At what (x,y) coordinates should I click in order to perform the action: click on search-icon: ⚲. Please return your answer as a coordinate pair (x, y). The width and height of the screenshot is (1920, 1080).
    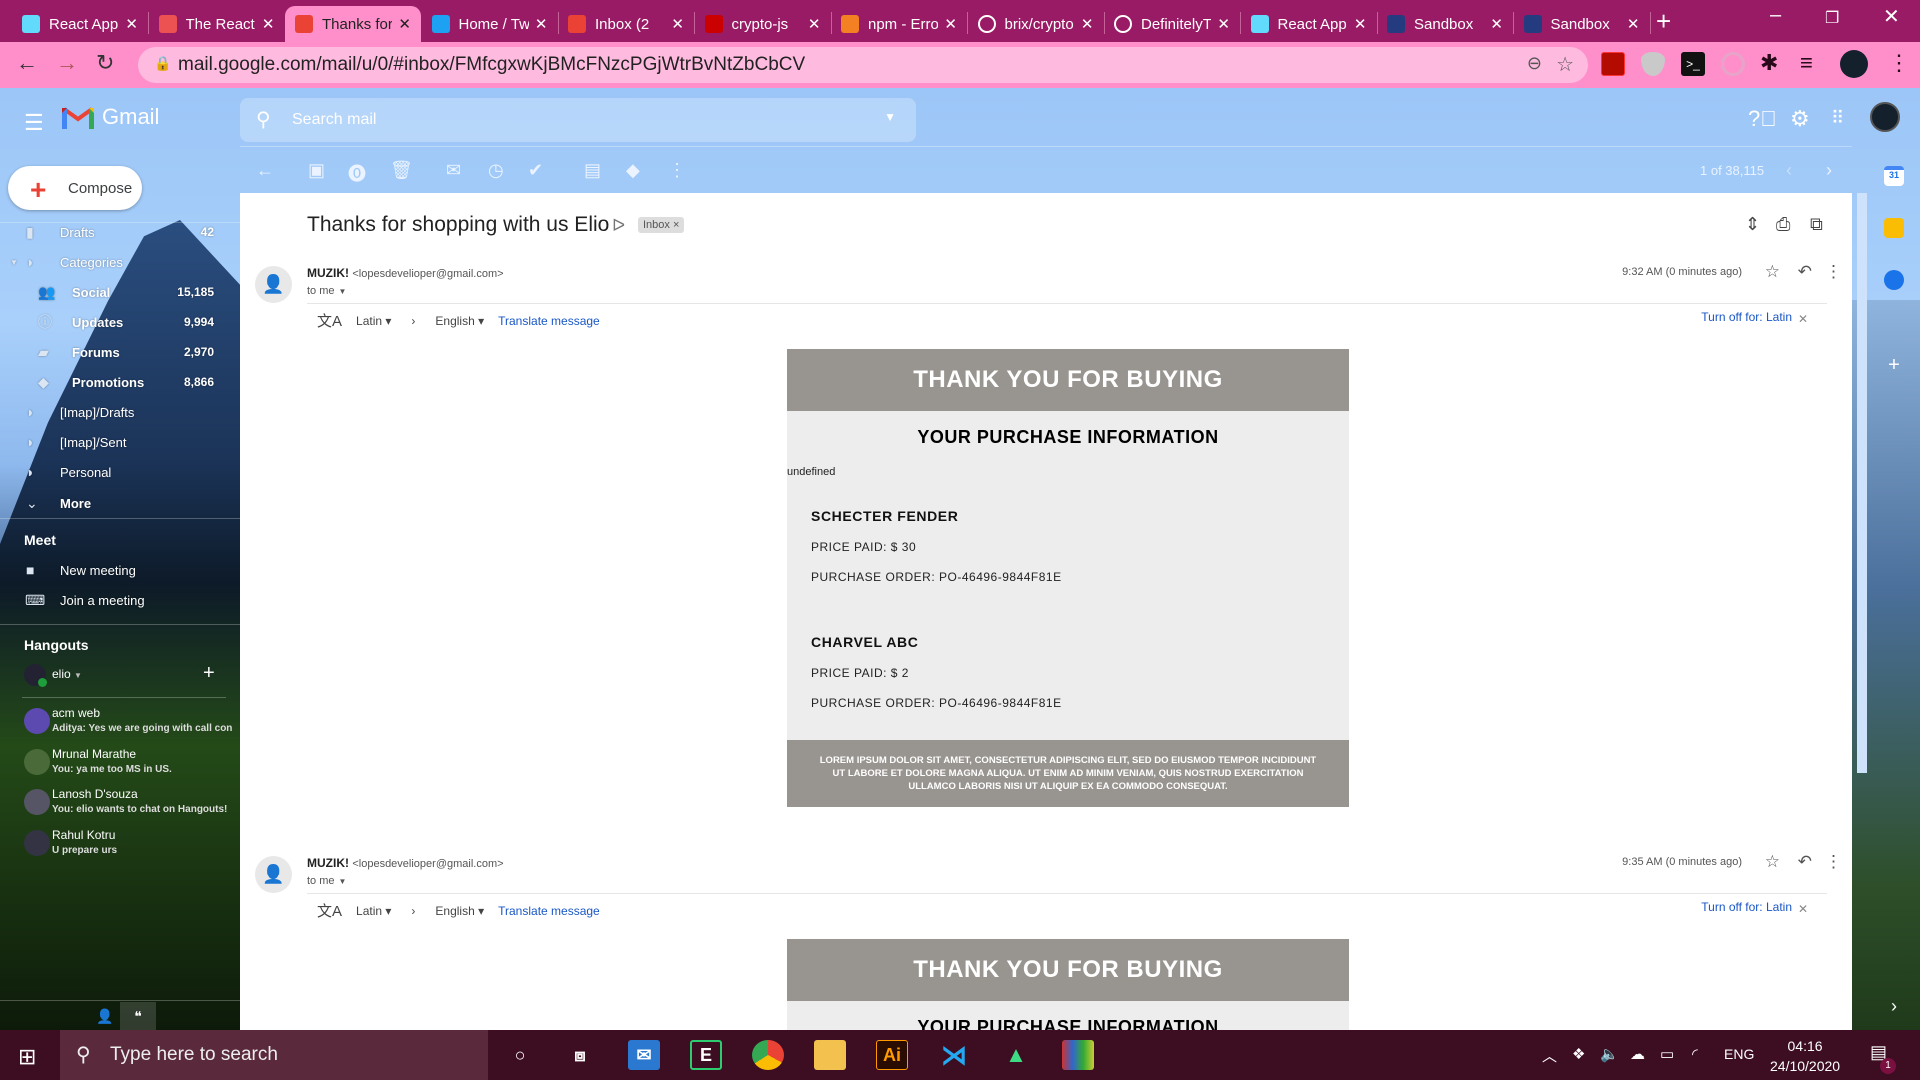
    Looking at the image, I should click on (263, 119).